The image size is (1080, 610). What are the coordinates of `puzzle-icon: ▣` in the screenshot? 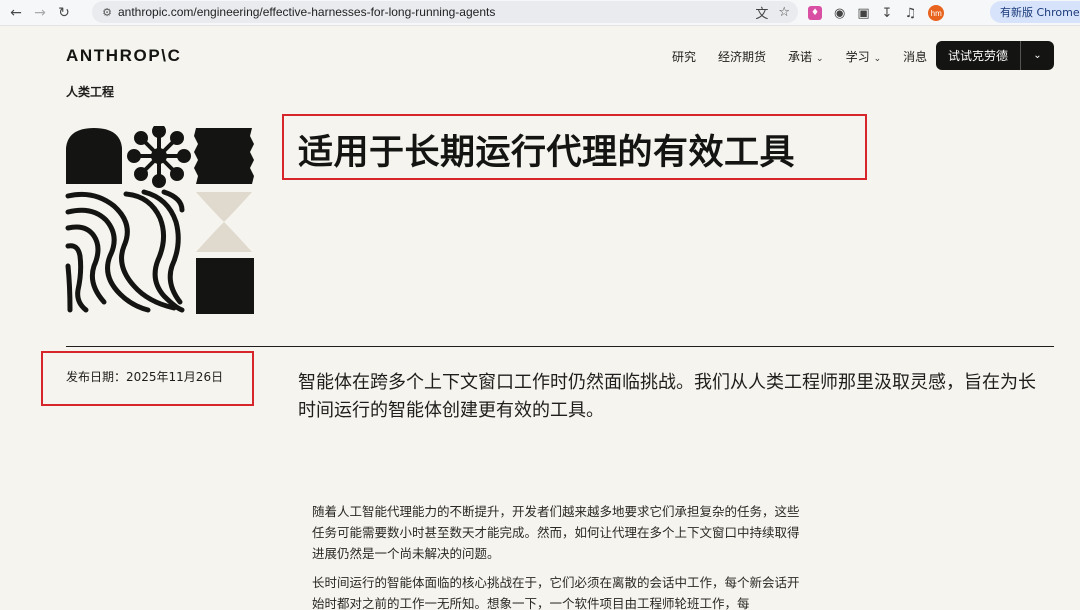 It's located at (863, 13).